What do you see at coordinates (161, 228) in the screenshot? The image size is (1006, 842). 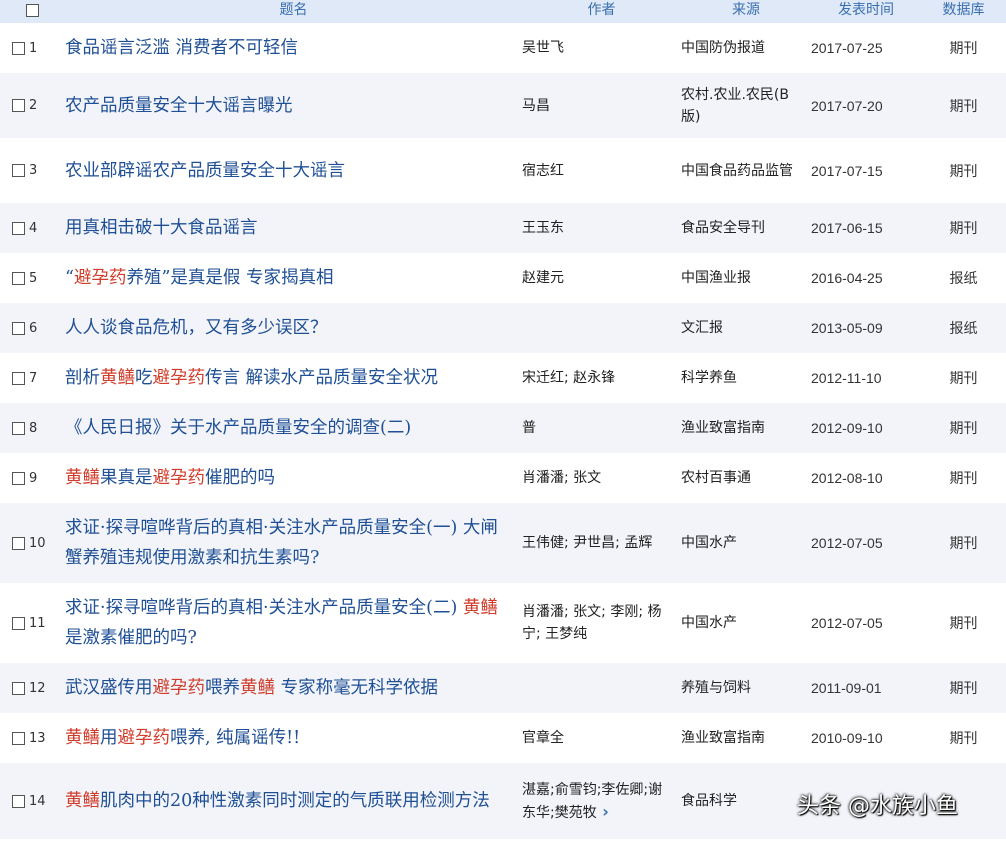 I see `title-text: 用真相击破十大食品谣言` at bounding box center [161, 228].